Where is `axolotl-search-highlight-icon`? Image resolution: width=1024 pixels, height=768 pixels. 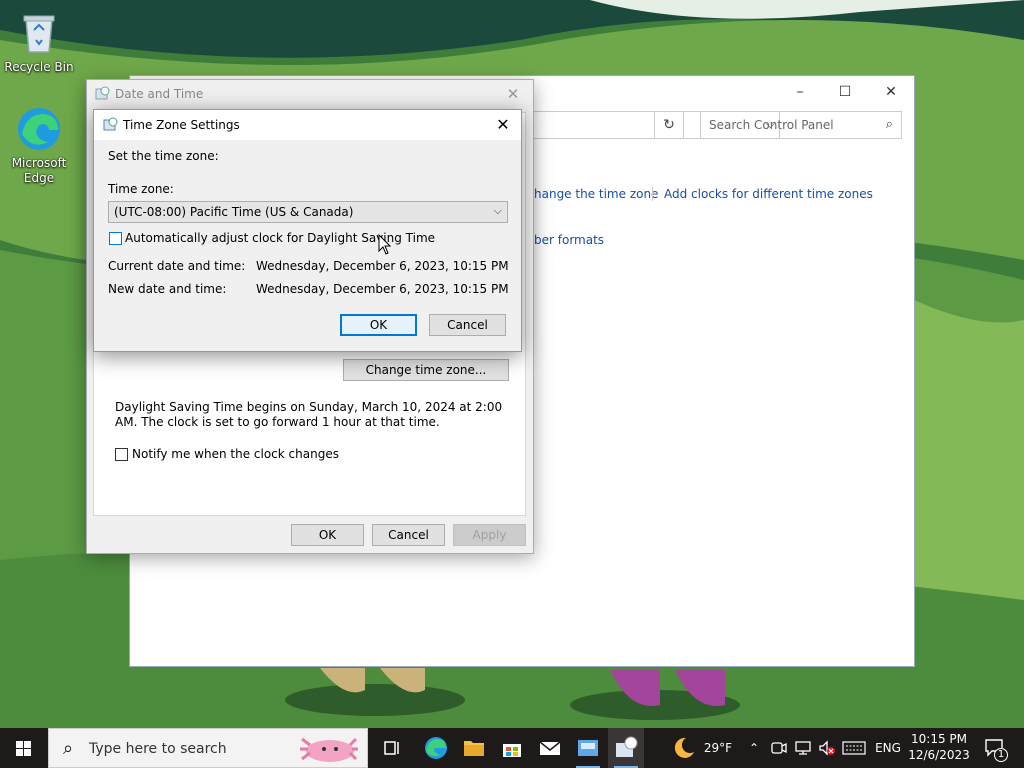
axolotl-search-highlight-icon is located at coordinates (329, 749).